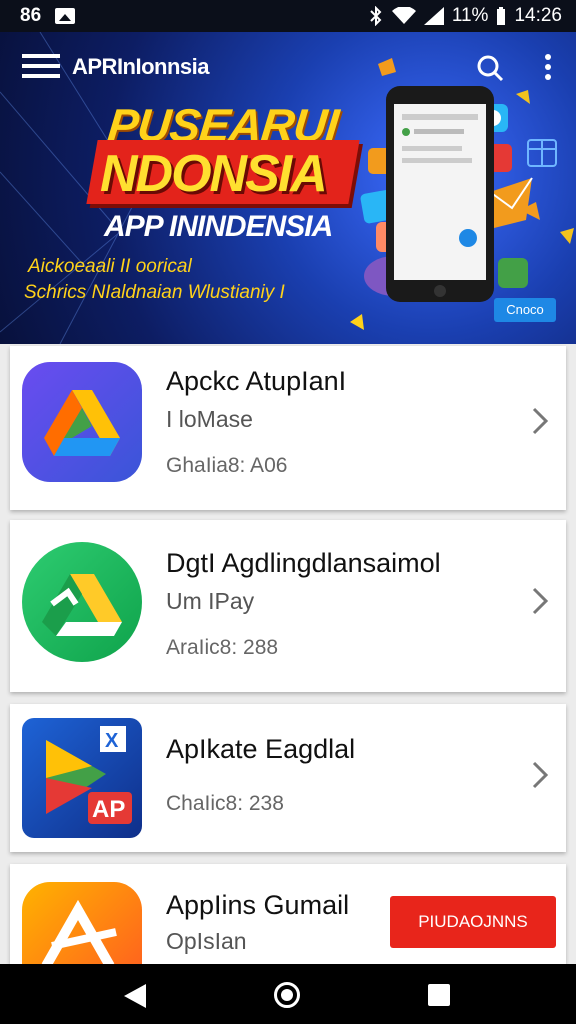  I want to click on back-icon, so click(135, 996).